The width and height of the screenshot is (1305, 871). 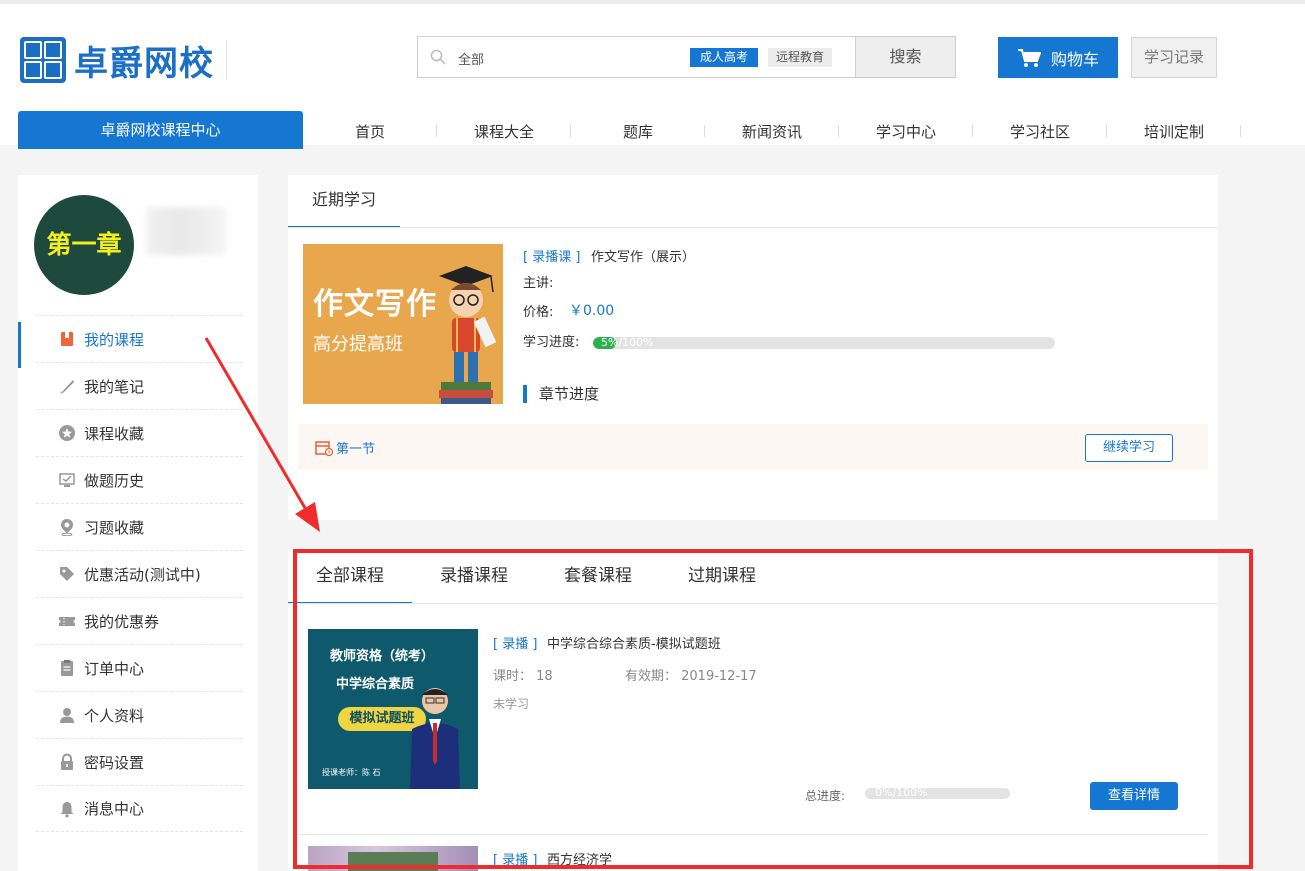 I want to click on course-title: 作文写作（展示）, so click(x=643, y=255).